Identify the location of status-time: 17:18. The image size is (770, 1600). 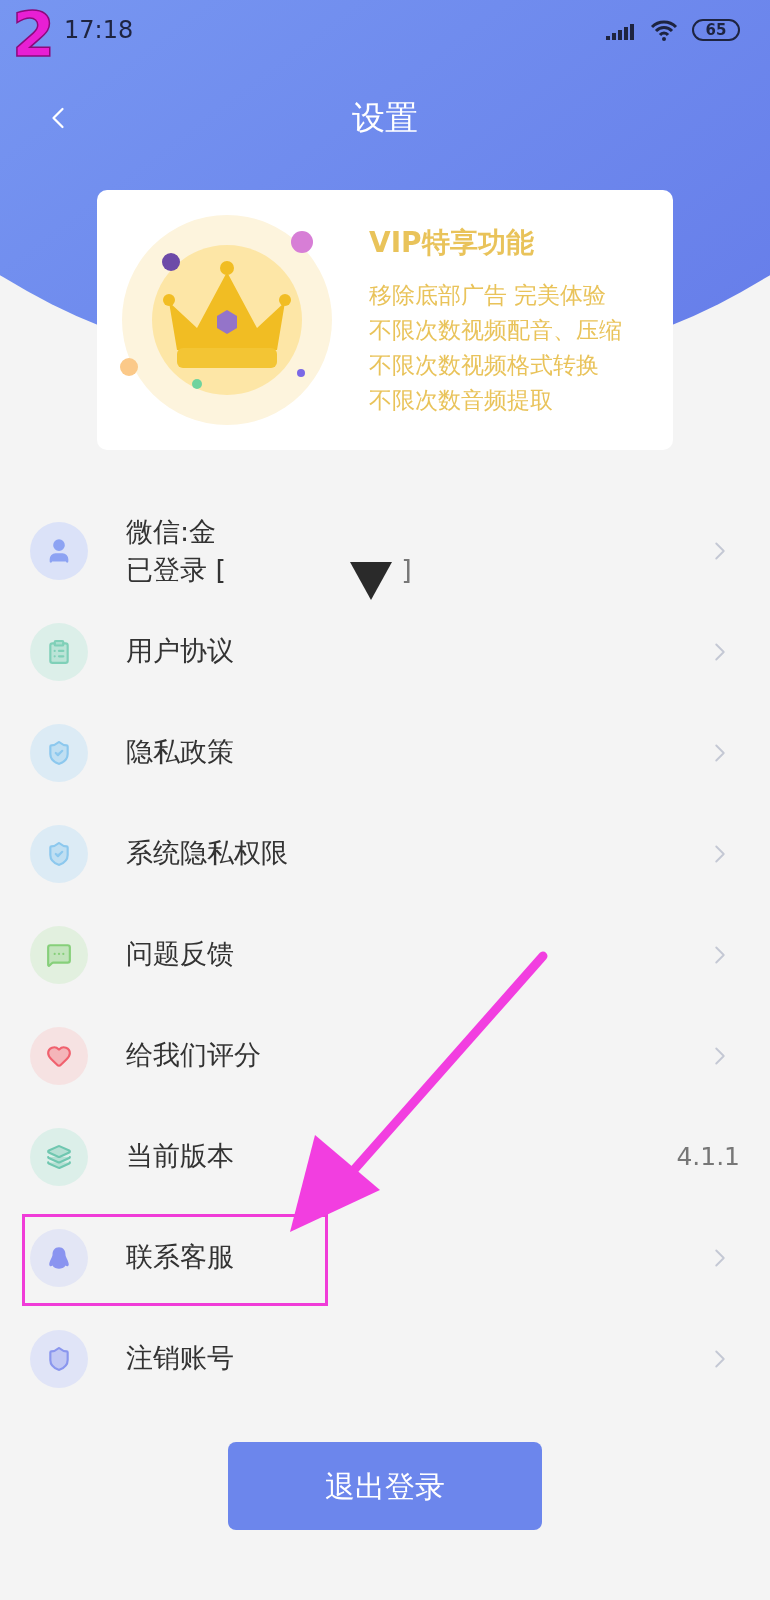
(99, 30).